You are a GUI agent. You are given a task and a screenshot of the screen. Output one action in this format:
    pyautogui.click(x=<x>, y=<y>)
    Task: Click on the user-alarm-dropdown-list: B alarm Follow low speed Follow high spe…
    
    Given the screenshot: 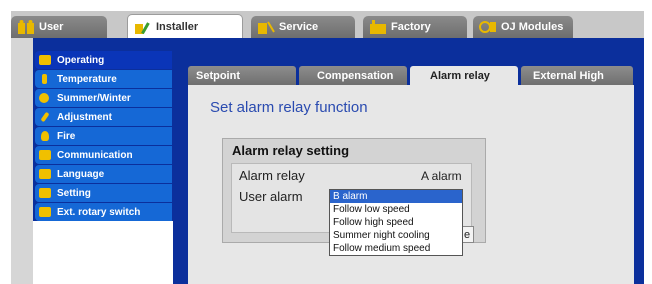 What is the action you would take?
    pyautogui.click(x=396, y=222)
    